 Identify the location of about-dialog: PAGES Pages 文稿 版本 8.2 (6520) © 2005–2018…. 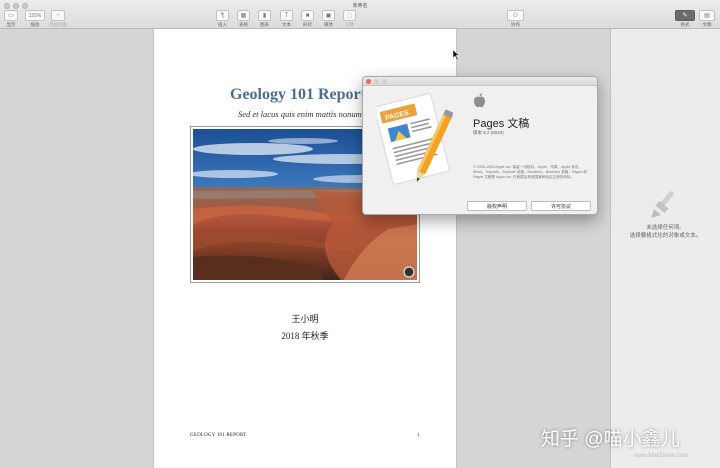
(480, 145).